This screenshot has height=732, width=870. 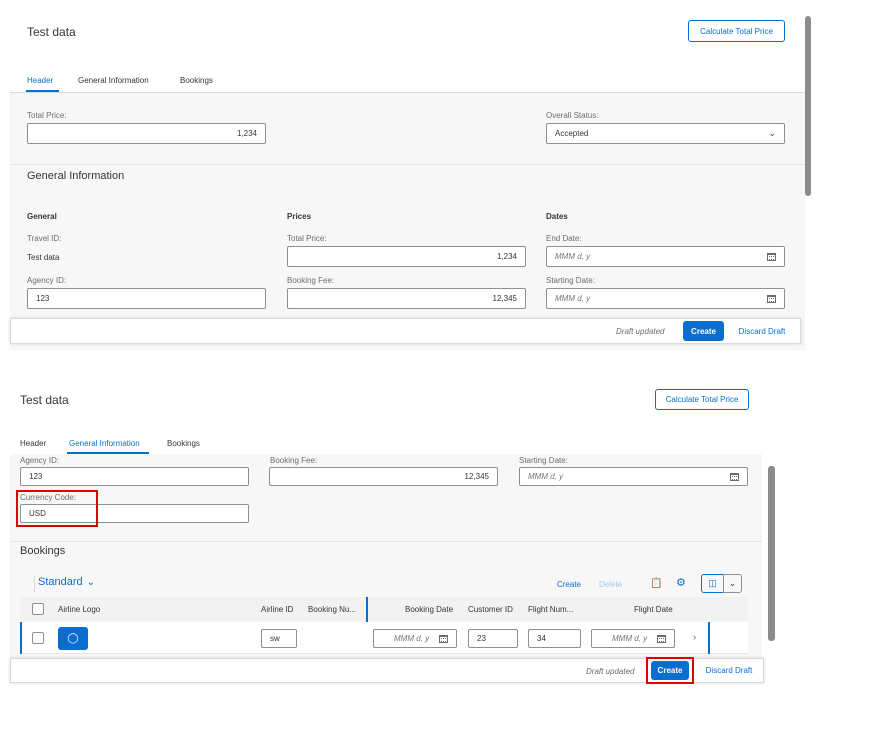 I want to click on airline-logo-icon: ◯, so click(x=73, y=638).